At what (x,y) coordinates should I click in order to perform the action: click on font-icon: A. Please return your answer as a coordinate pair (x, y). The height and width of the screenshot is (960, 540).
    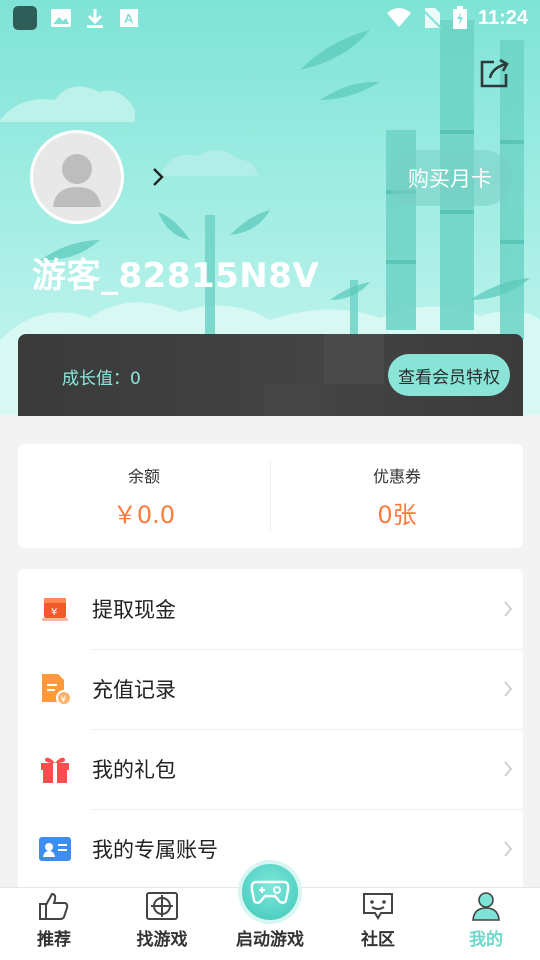
    Looking at the image, I should click on (129, 18).